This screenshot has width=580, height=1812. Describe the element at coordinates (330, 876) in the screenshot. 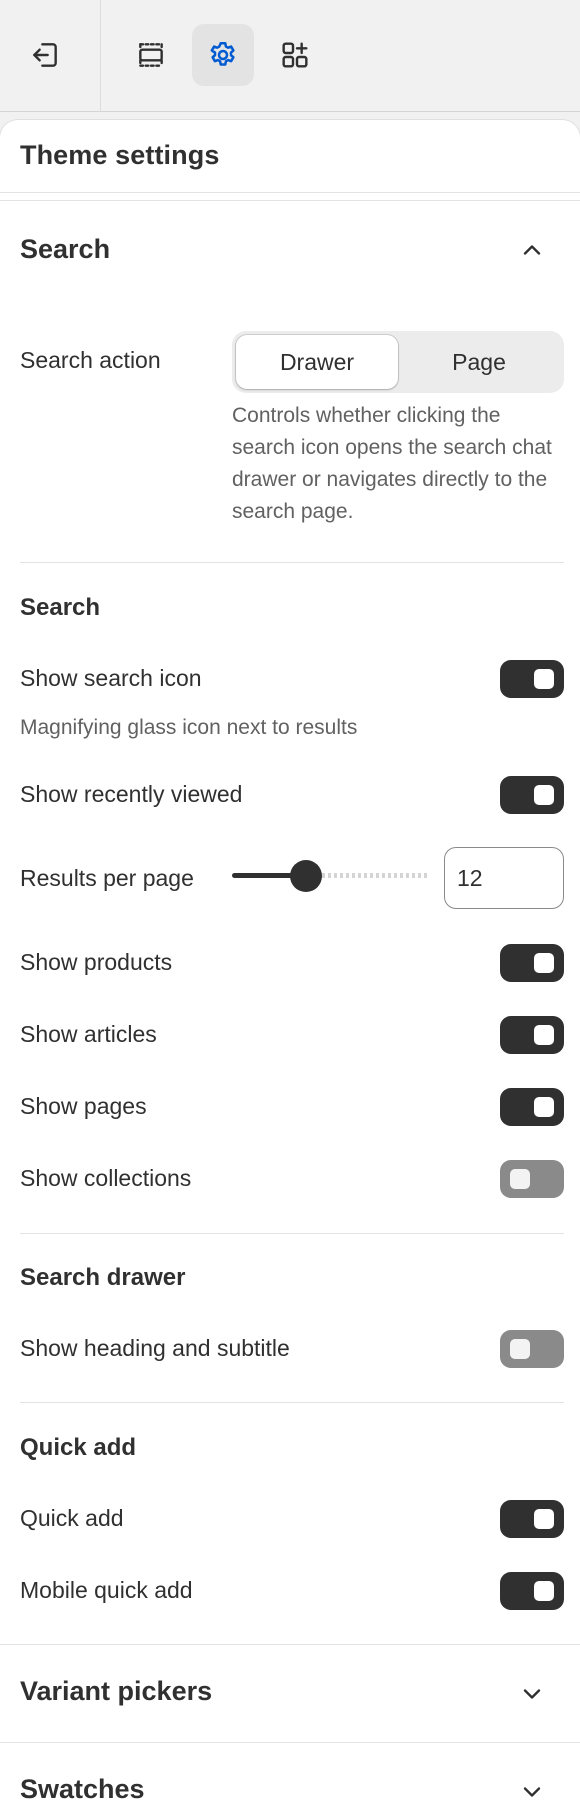

I see `results-per-page-slider` at that location.